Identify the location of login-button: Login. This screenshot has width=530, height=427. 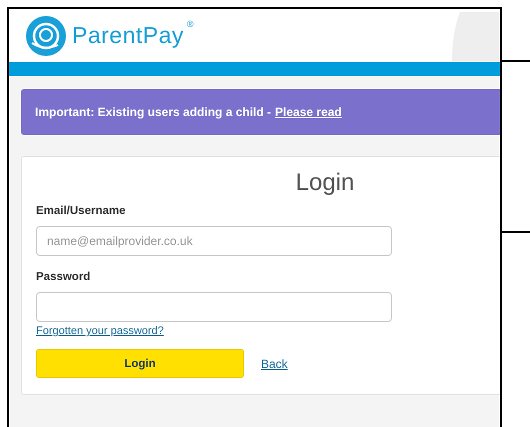
(140, 363).